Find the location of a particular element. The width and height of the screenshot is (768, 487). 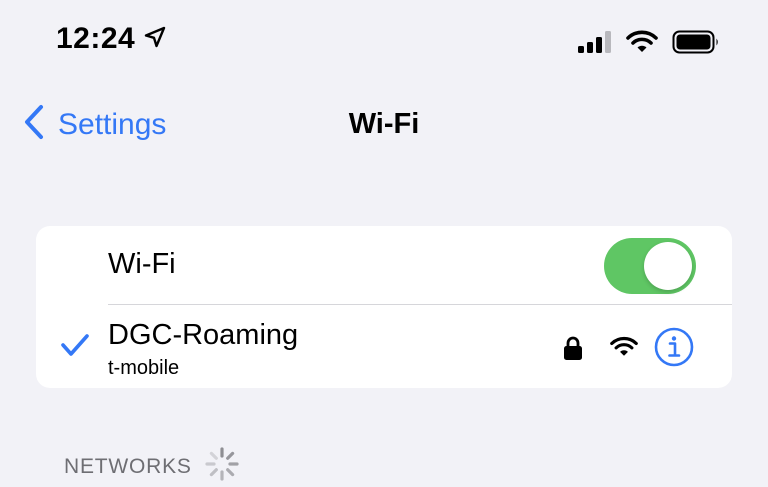

nav-bar: Settings Wi-Fi is located at coordinates (384, 126).